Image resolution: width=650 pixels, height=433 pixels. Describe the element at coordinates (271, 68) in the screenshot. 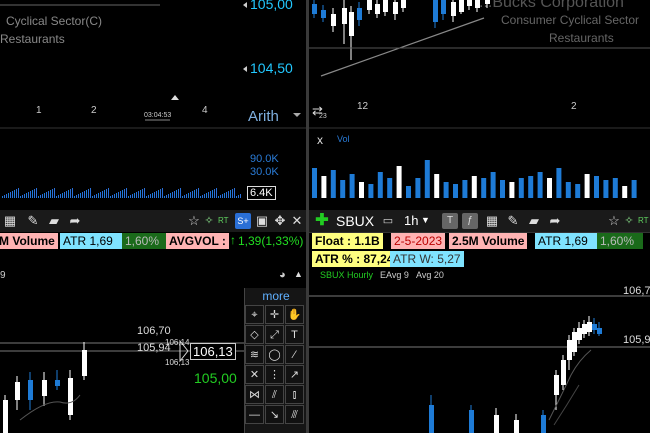

I see `price-axis-label: 104,50` at that location.